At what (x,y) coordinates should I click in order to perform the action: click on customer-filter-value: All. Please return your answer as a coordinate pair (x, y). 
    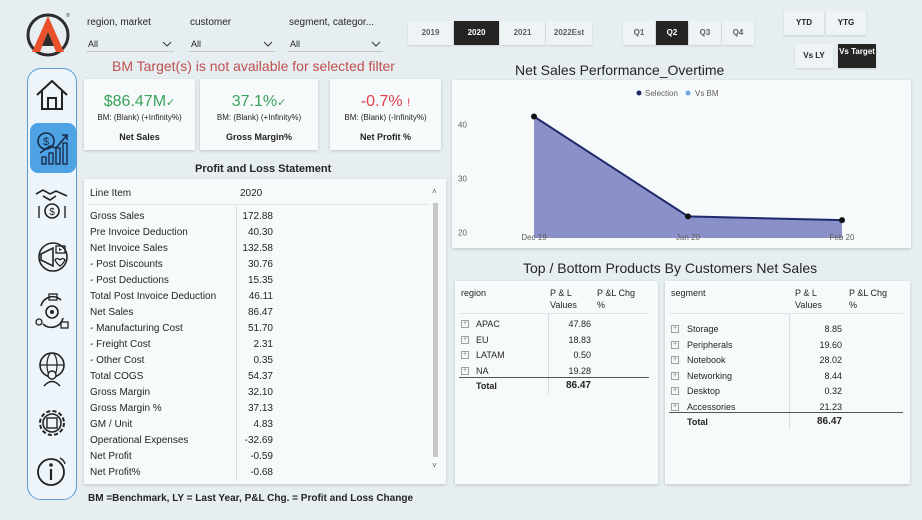
    Looking at the image, I should click on (196, 44).